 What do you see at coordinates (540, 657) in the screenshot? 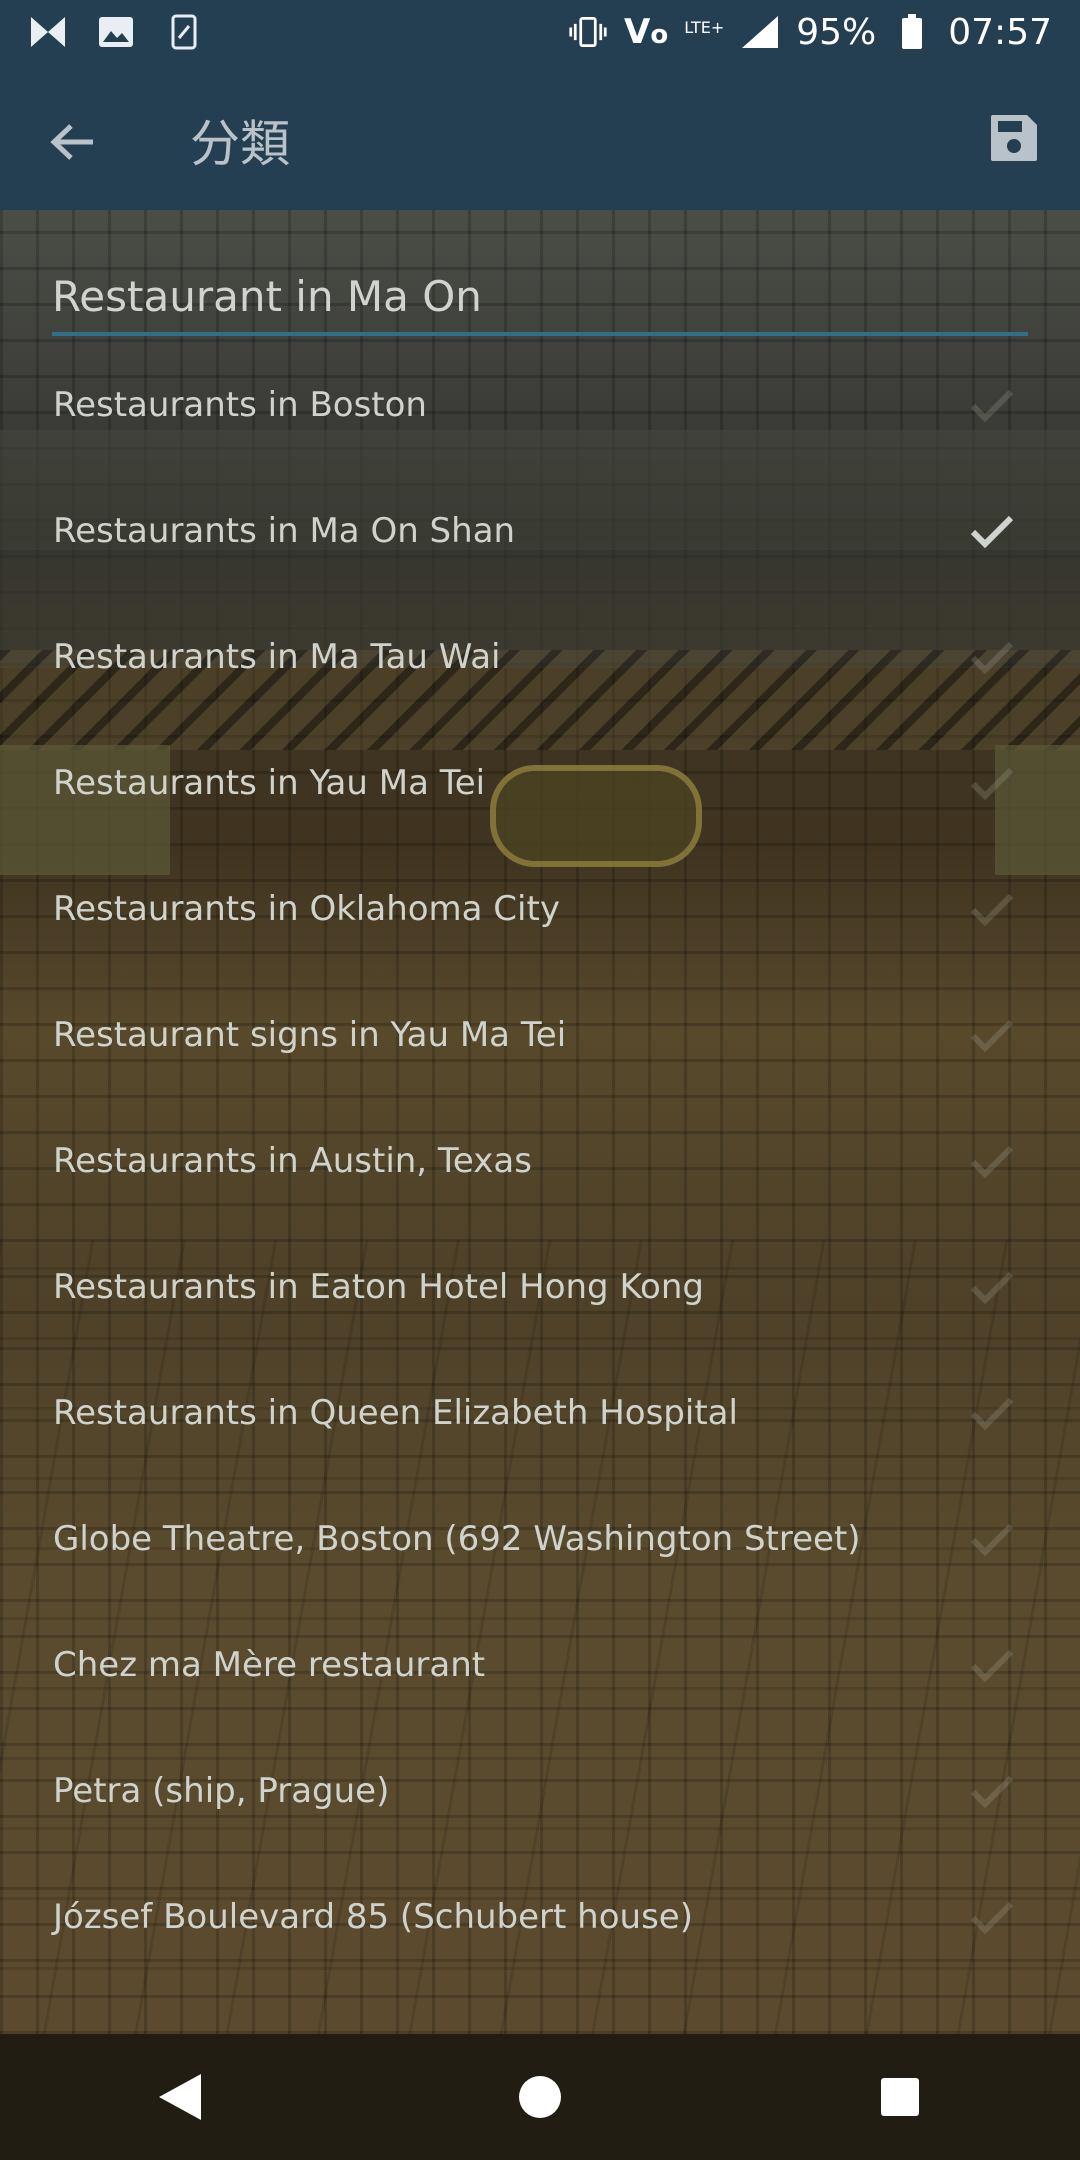
I see `category-item: Restaurants in Ma Tau Wai` at bounding box center [540, 657].